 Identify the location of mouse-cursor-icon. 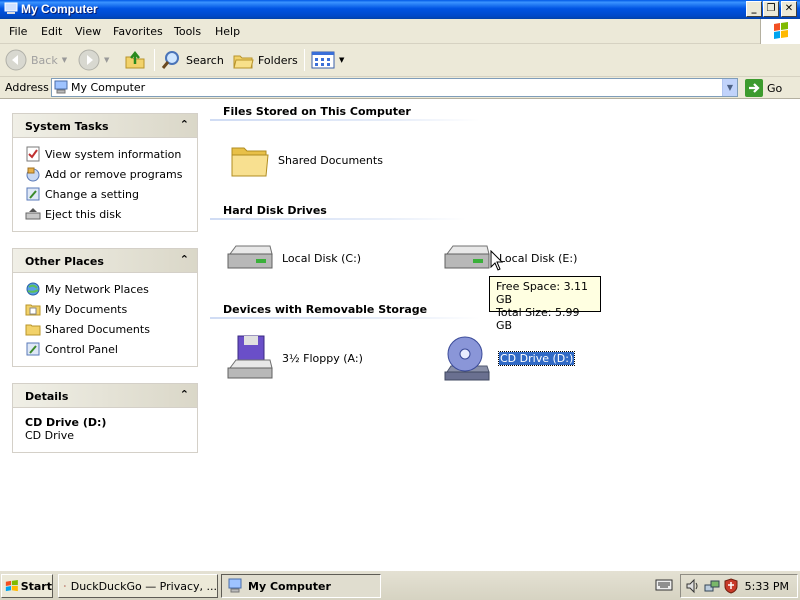
(497, 260).